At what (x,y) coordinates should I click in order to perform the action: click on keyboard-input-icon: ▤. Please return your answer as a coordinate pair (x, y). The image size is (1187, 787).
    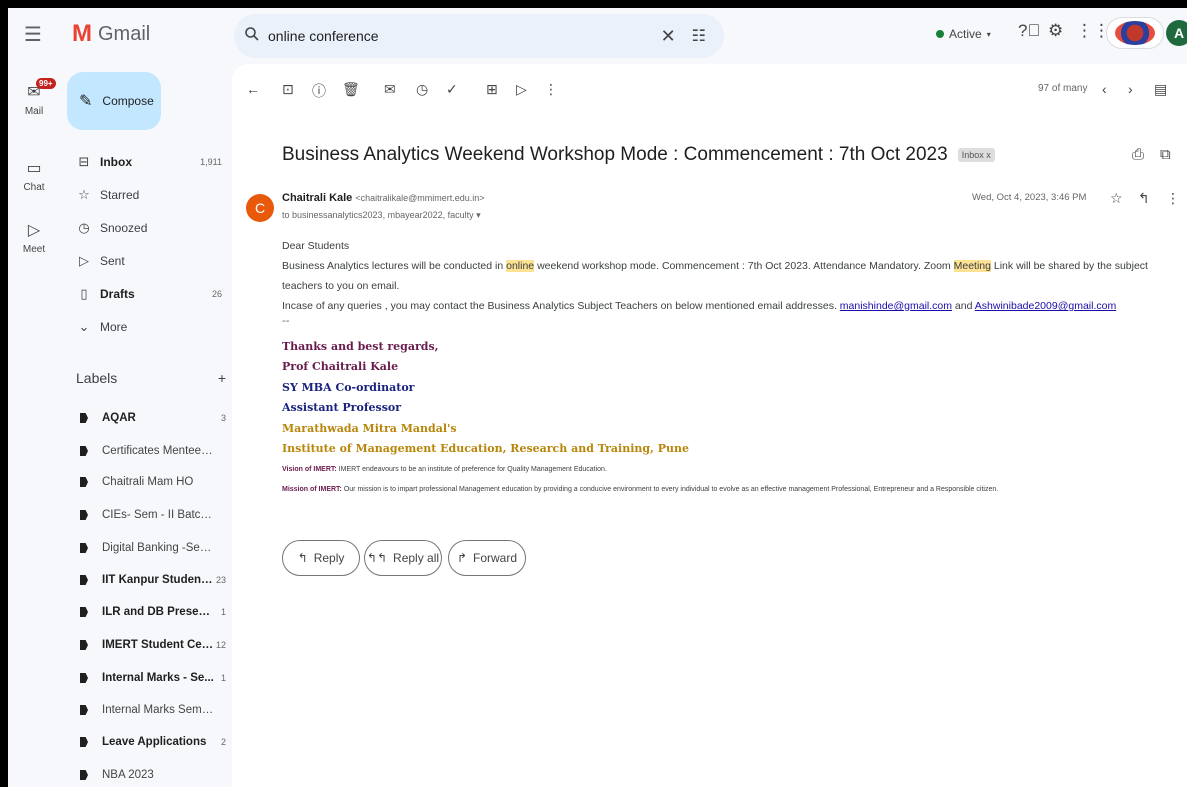
    Looking at the image, I should click on (1160, 89).